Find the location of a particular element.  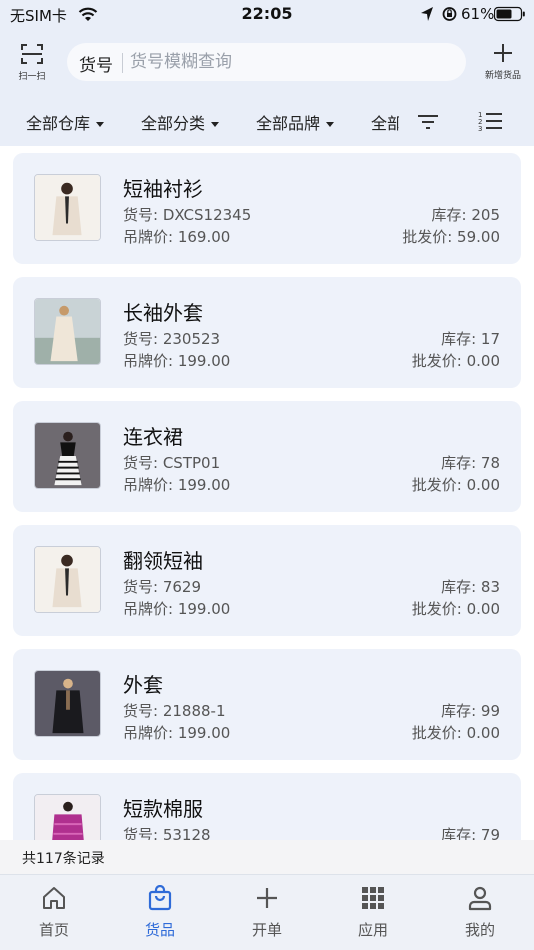

tab-bar: 首页 货品 开单 应用 我的 is located at coordinates (267, 912).